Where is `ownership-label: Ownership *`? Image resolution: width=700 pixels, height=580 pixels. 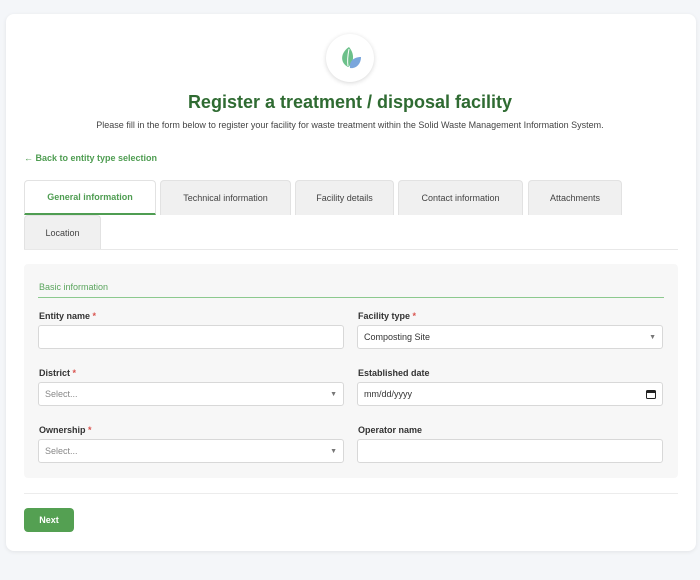 ownership-label: Ownership * is located at coordinates (65, 430).